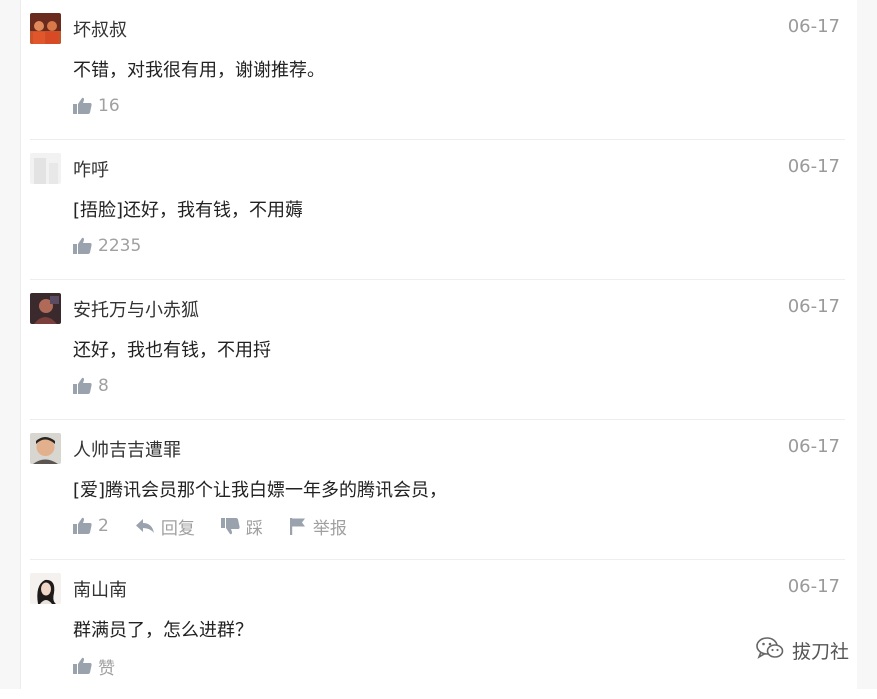 The height and width of the screenshot is (699, 877). I want to click on report-button: 举报, so click(318, 526).